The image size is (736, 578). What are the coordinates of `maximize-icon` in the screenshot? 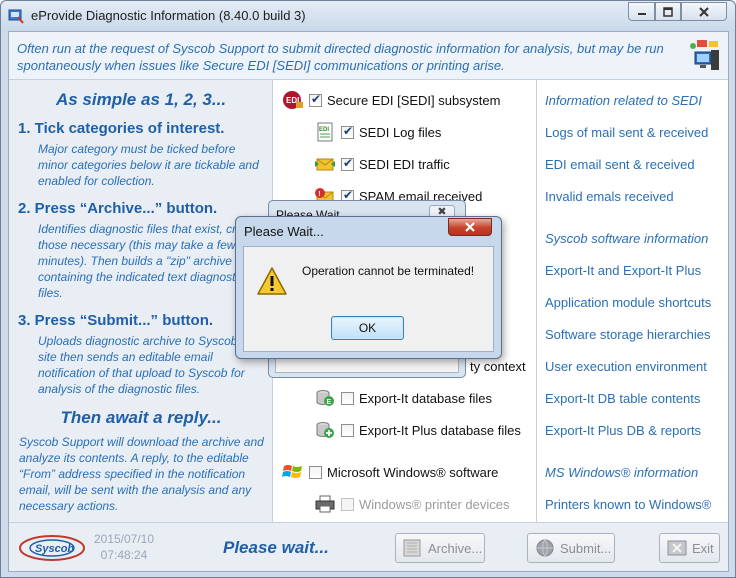 It's located at (668, 11).